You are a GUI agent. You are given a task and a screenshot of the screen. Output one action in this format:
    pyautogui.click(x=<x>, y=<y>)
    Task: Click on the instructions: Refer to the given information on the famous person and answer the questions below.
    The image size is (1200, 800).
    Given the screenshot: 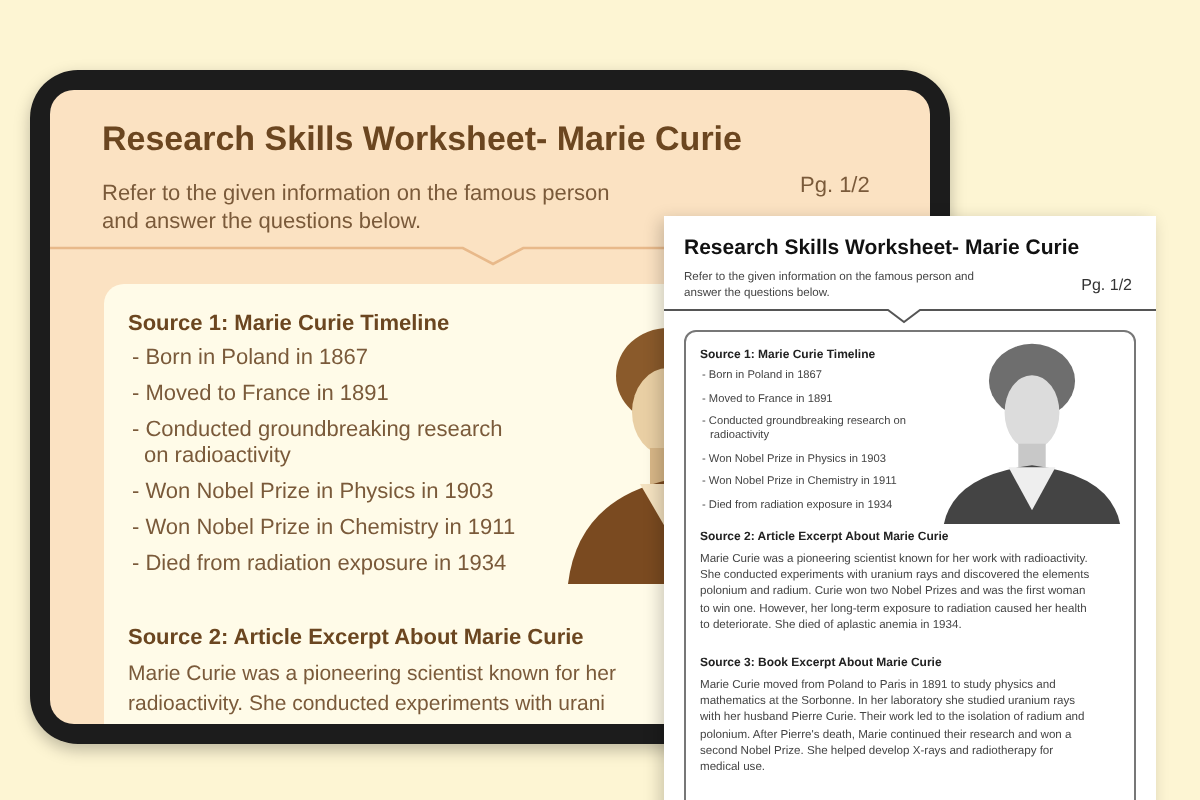 What is the action you would take?
    pyautogui.click(x=357, y=208)
    